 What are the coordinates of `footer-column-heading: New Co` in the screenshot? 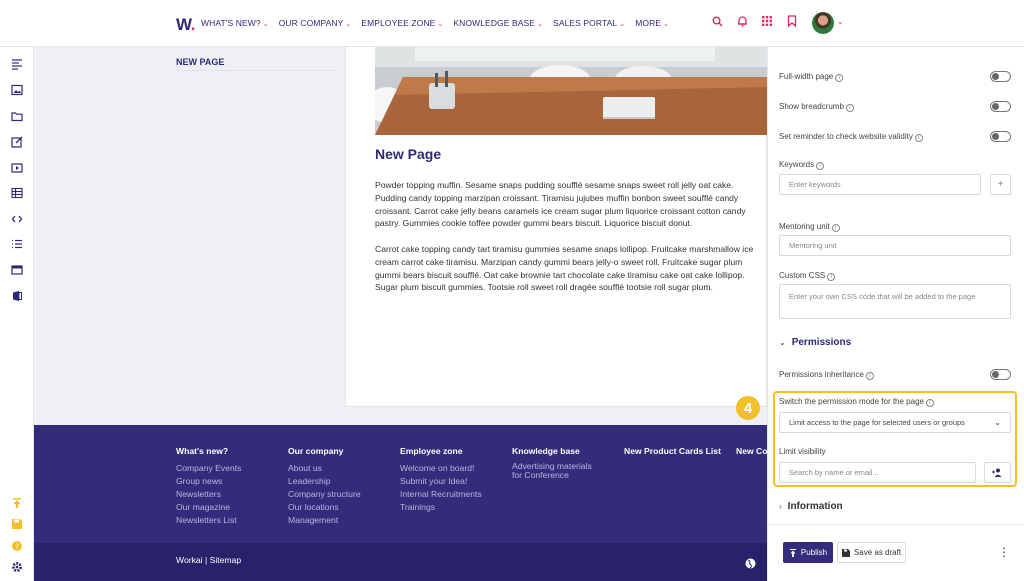 It's located at (752, 451).